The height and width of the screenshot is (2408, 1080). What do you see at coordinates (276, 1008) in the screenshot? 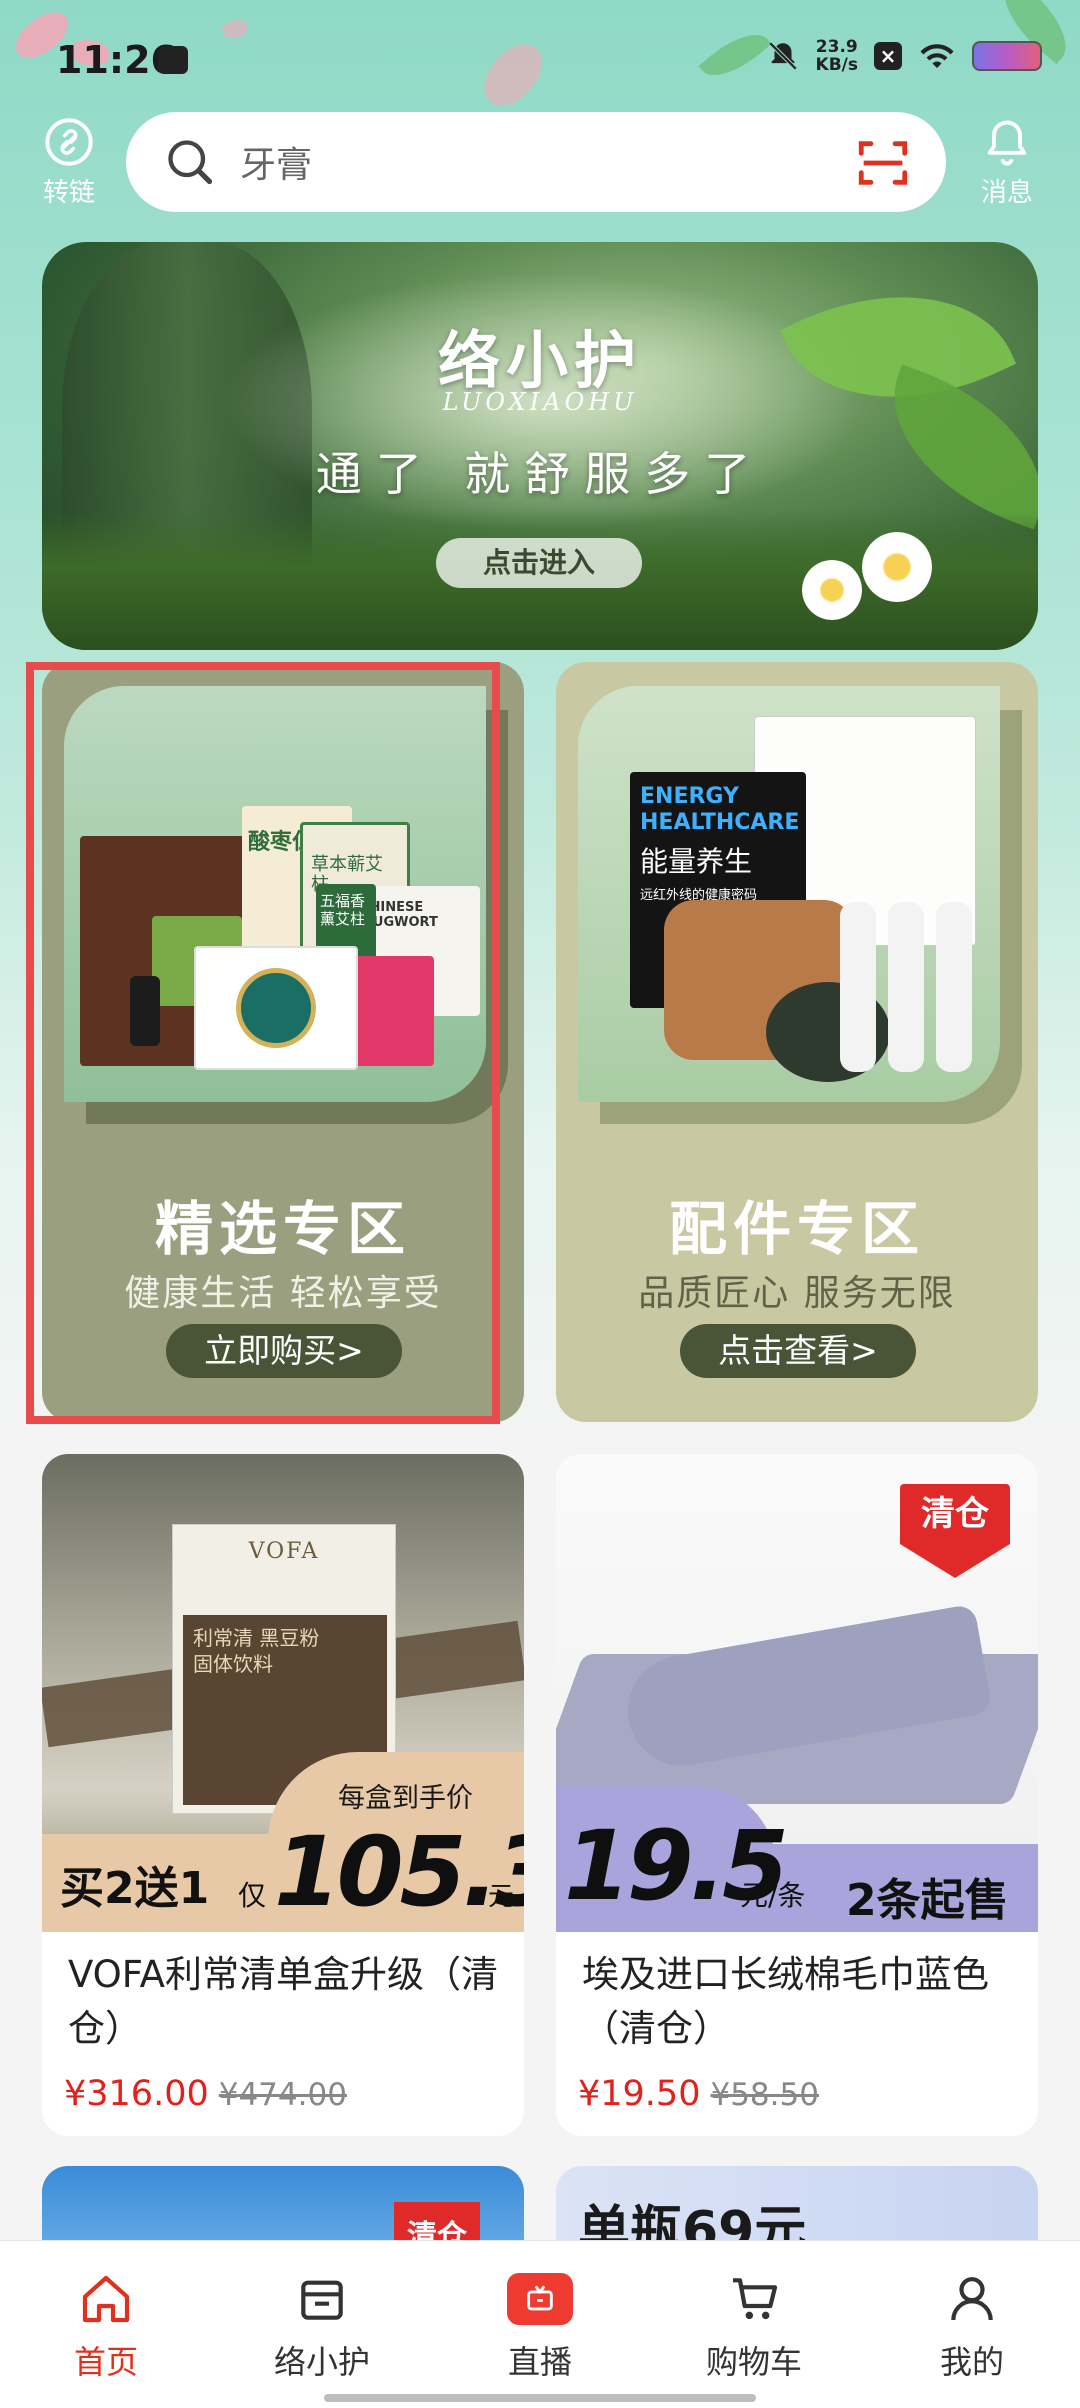
I see `product-box-image` at bounding box center [276, 1008].